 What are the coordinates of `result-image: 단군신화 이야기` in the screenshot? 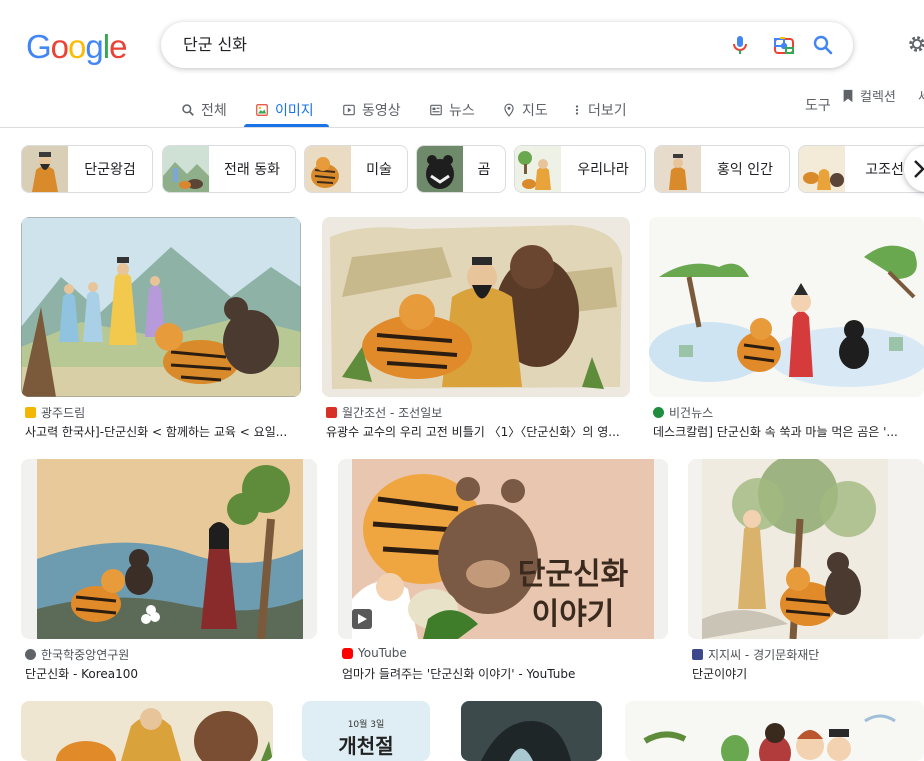 It's located at (503, 549).